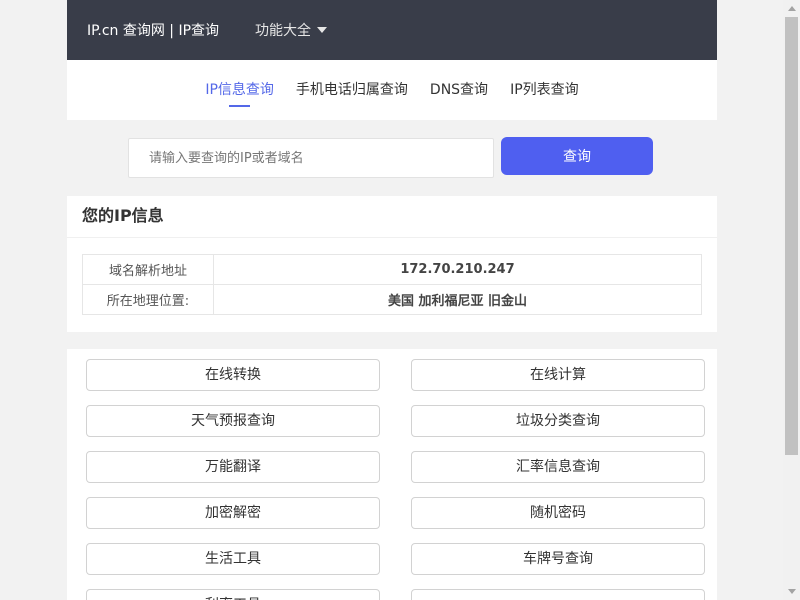 The height and width of the screenshot is (600, 800). What do you see at coordinates (233, 559) in the screenshot?
I see `tool-life-tools-button: 生活工具` at bounding box center [233, 559].